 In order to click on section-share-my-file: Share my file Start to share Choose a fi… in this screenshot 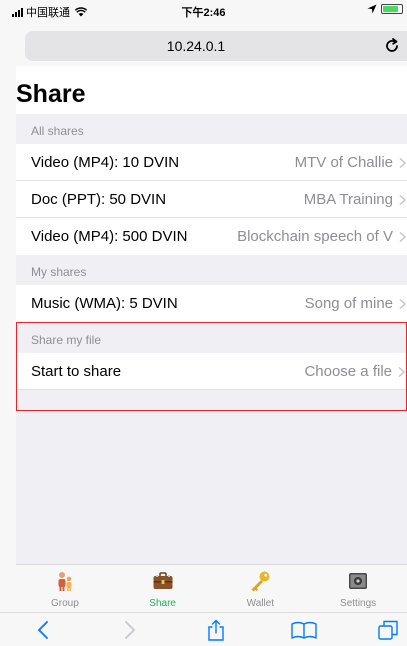, I will do `click(211, 366)`.